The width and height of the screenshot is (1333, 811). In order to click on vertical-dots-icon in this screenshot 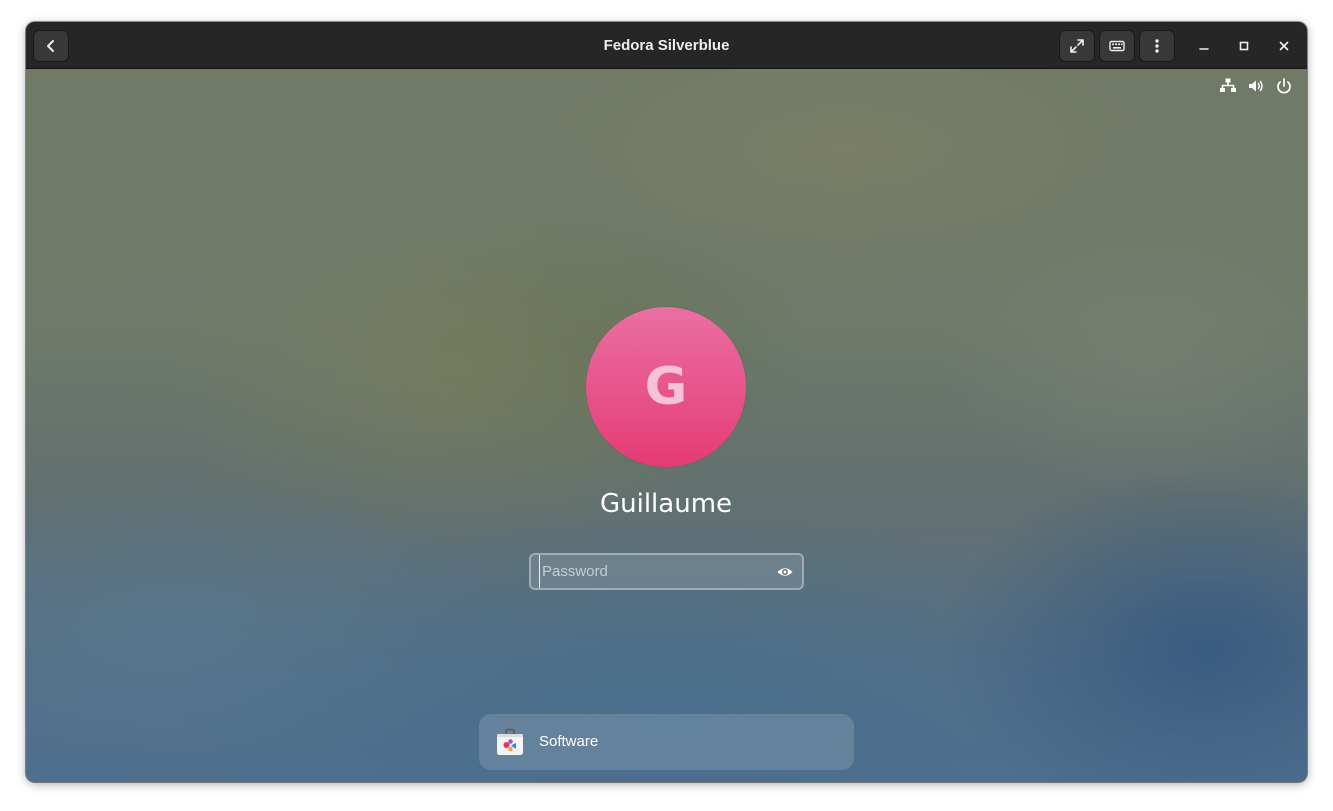, I will do `click(1157, 46)`.